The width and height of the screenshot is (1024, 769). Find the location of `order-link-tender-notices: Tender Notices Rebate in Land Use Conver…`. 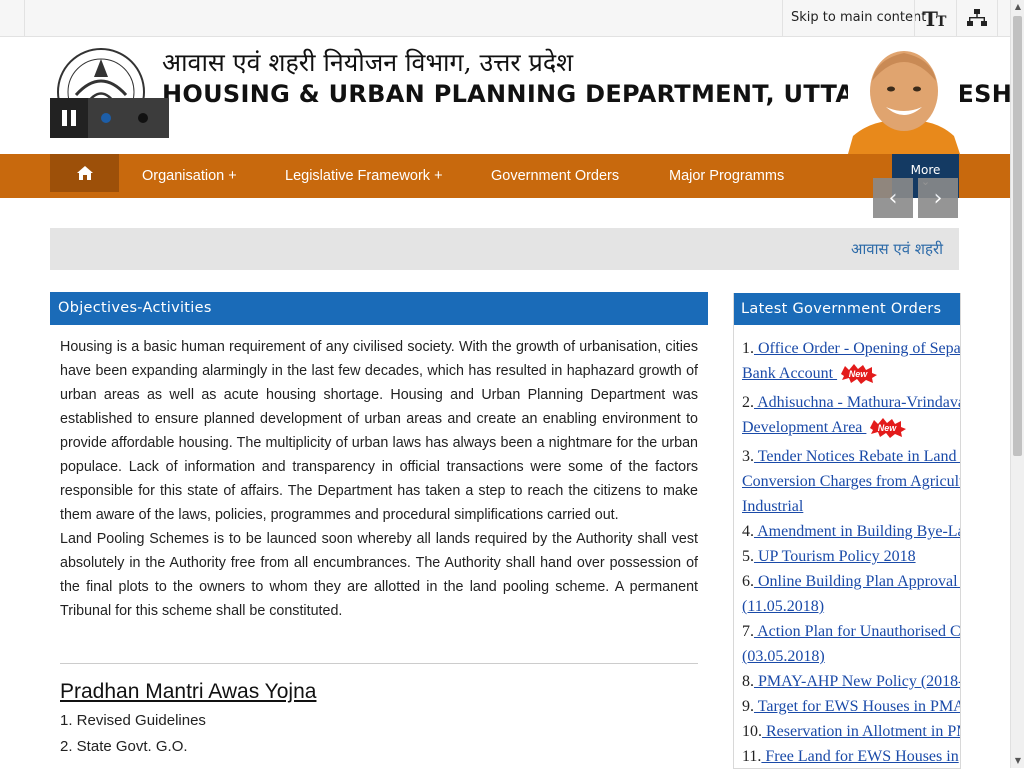

order-link-tender-notices: Tender Notices Rebate in Land Use Conver… is located at coordinates (851, 481).